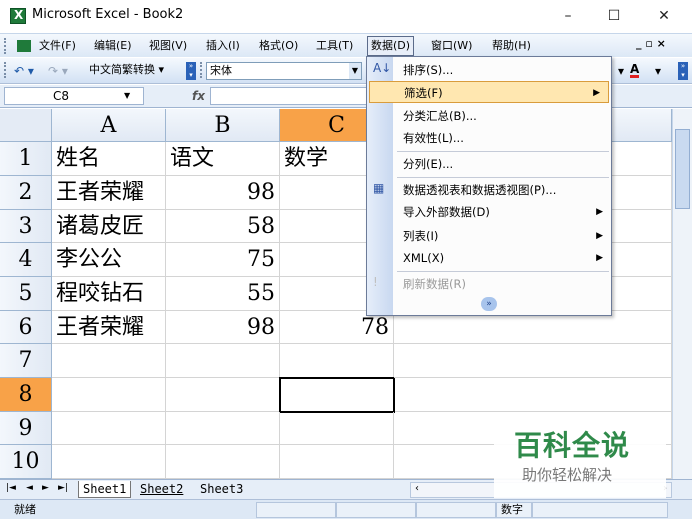 The width and height of the screenshot is (692, 519). What do you see at coordinates (223, 159) in the screenshot?
I see `cell-b1: 语文` at bounding box center [223, 159].